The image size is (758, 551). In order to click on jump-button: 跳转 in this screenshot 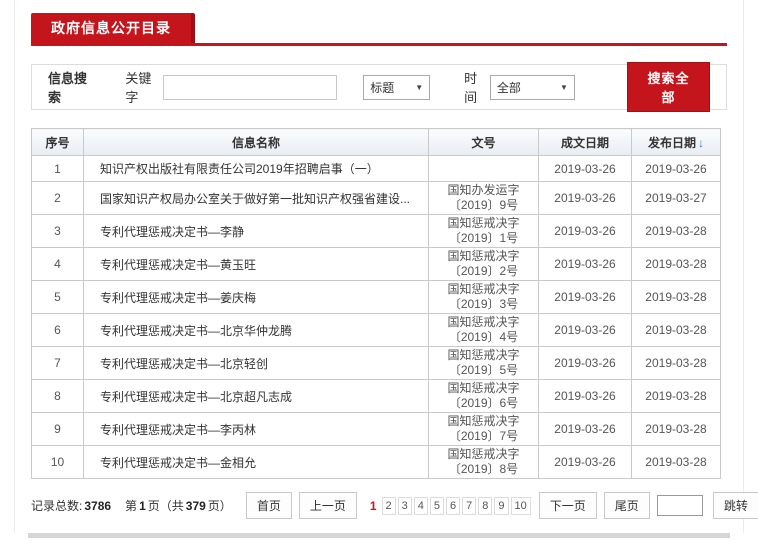, I will do `click(735, 505)`.